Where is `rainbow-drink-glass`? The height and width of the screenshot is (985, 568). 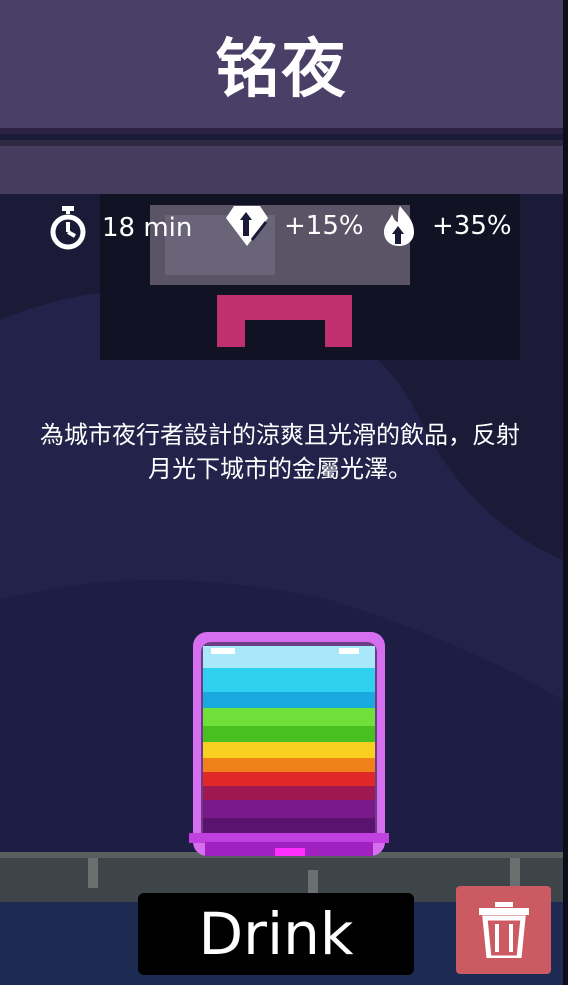 rainbow-drink-glass is located at coordinates (289, 744).